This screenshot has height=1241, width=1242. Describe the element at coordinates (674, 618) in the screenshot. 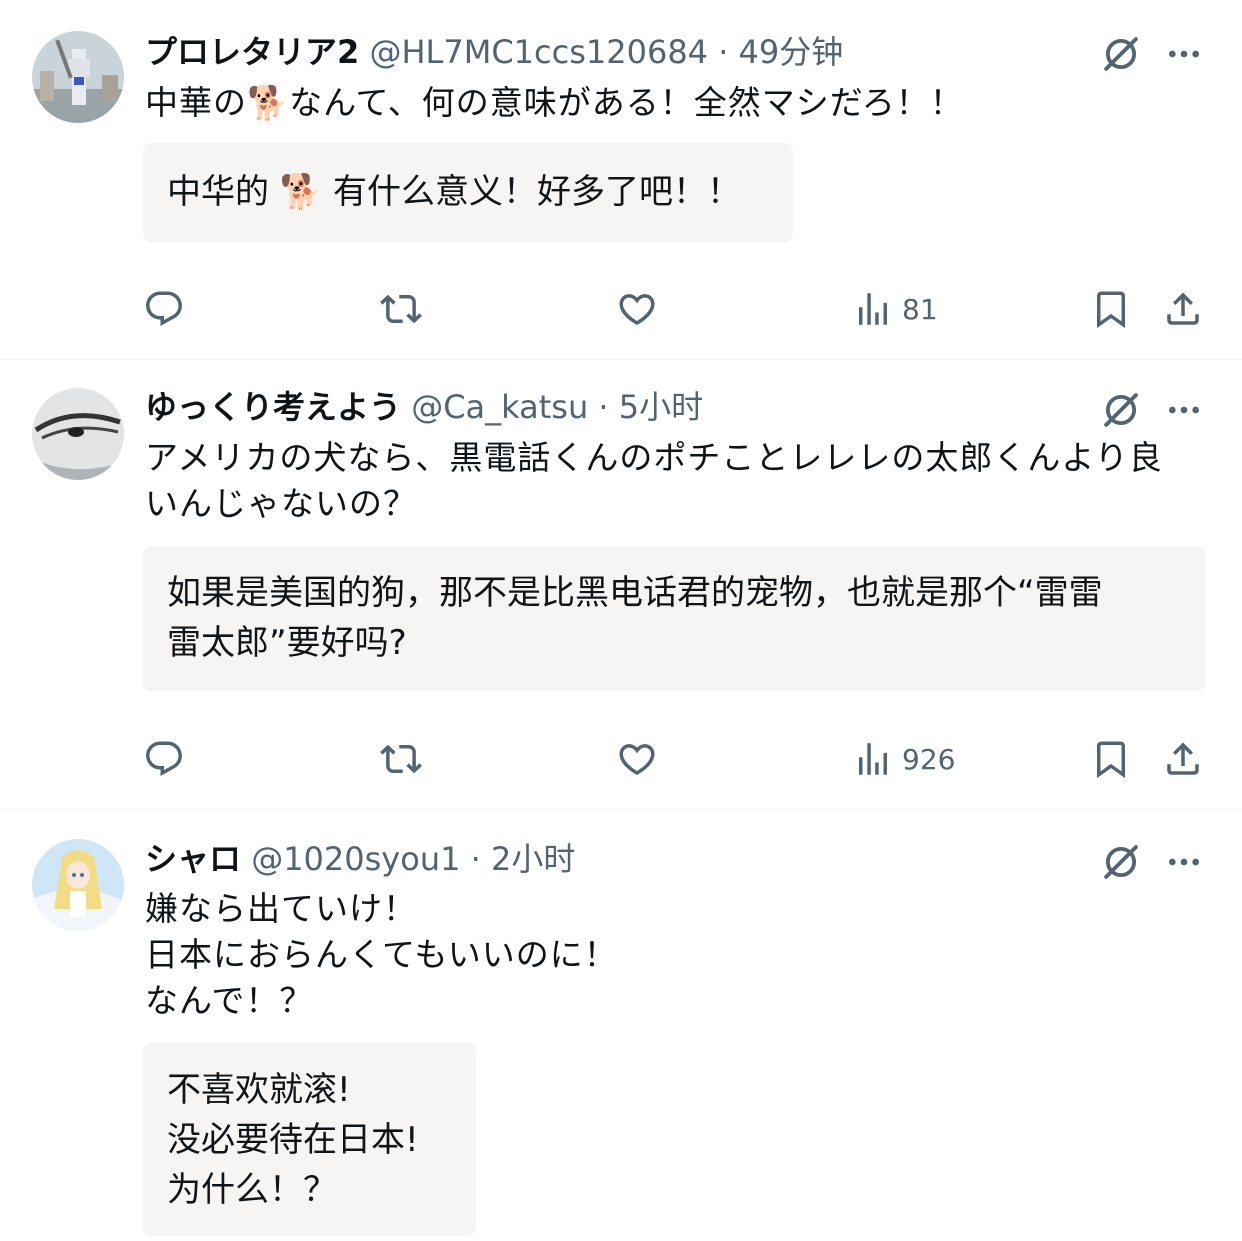

I see `translation-box: 如果是美国的狗，那不是比黑电话君的宠物，也就是那个“雷雷 雷太郎”要好吗?` at that location.